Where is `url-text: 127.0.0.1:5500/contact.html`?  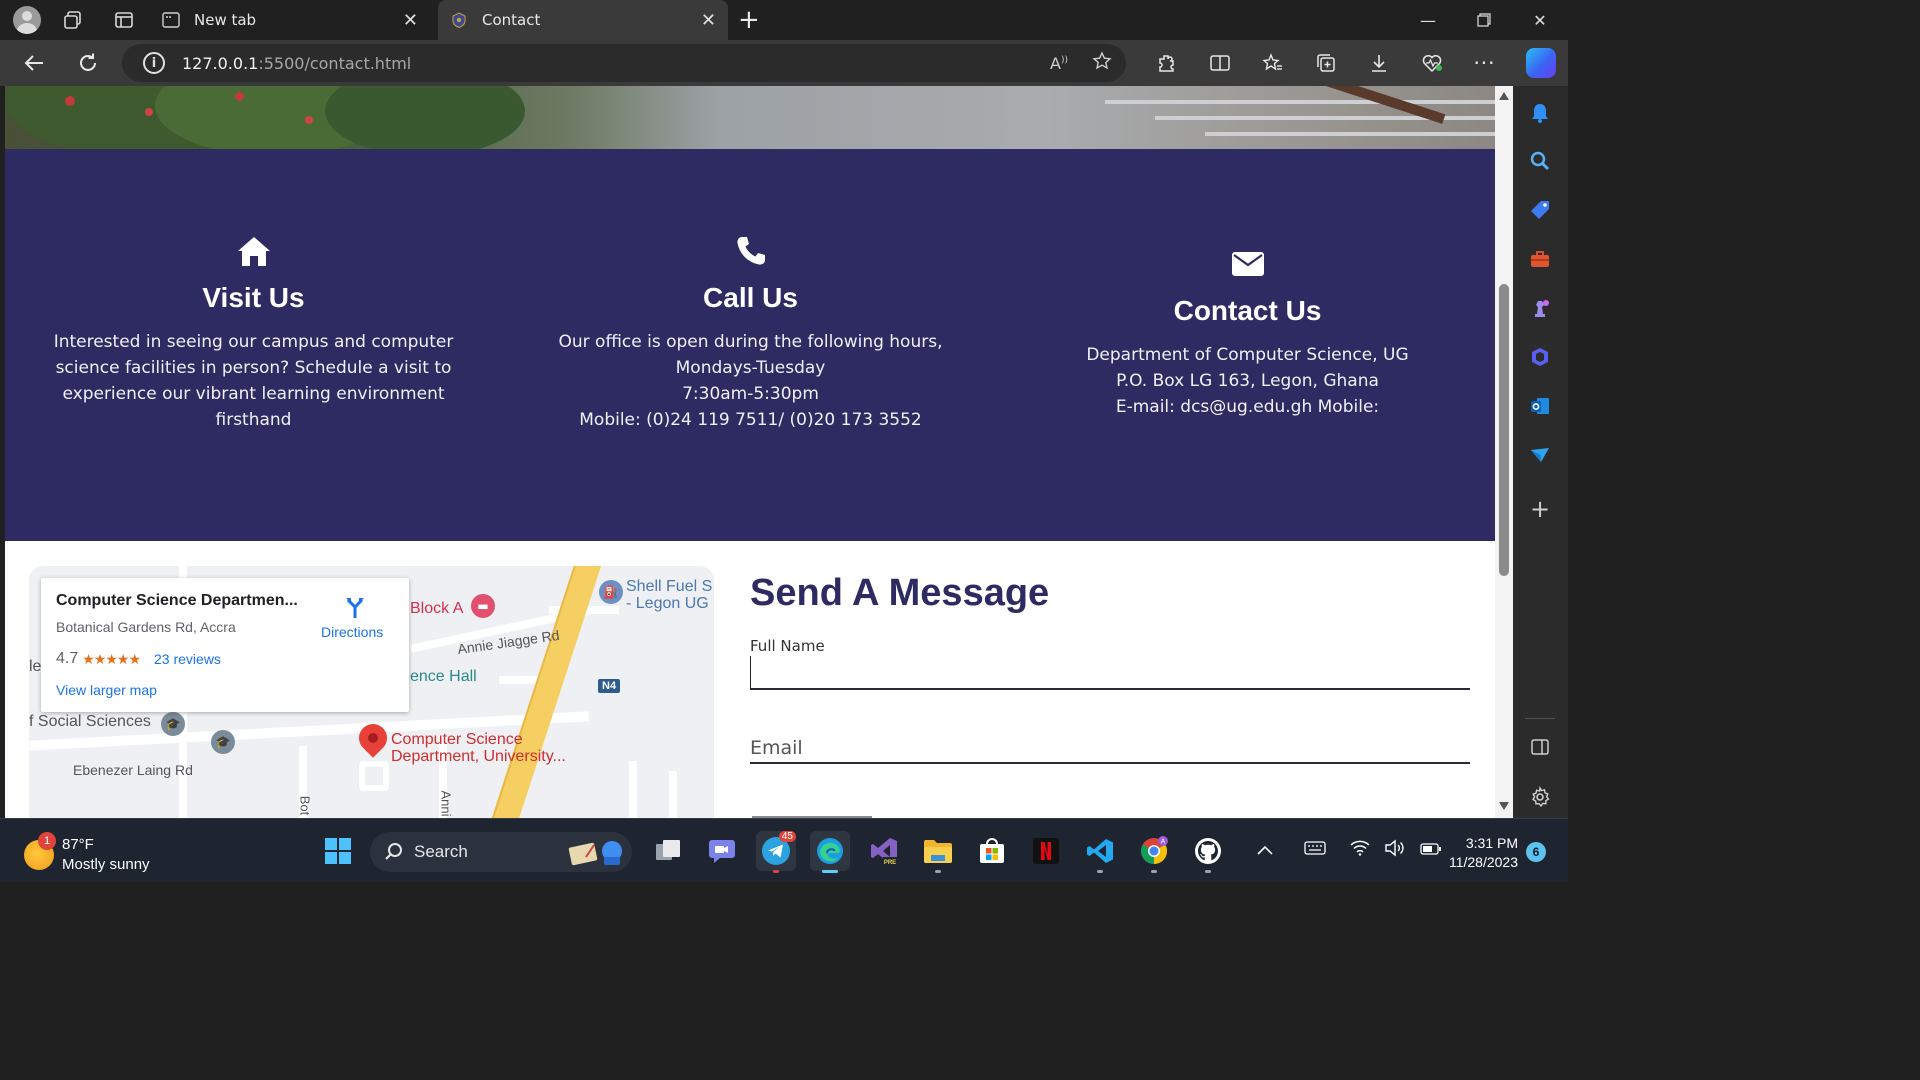 url-text: 127.0.0.1:5500/contact.html is located at coordinates (296, 63).